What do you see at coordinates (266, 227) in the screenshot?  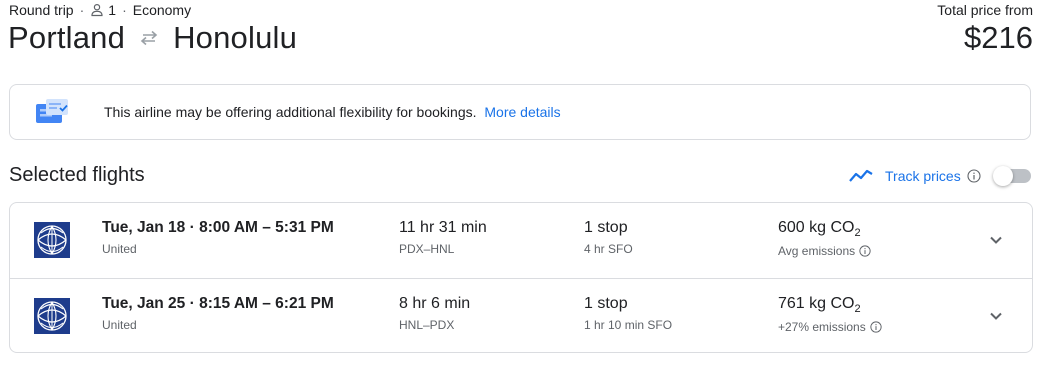 I see `flight-times: 8:00 AM – 5:31 PM` at bounding box center [266, 227].